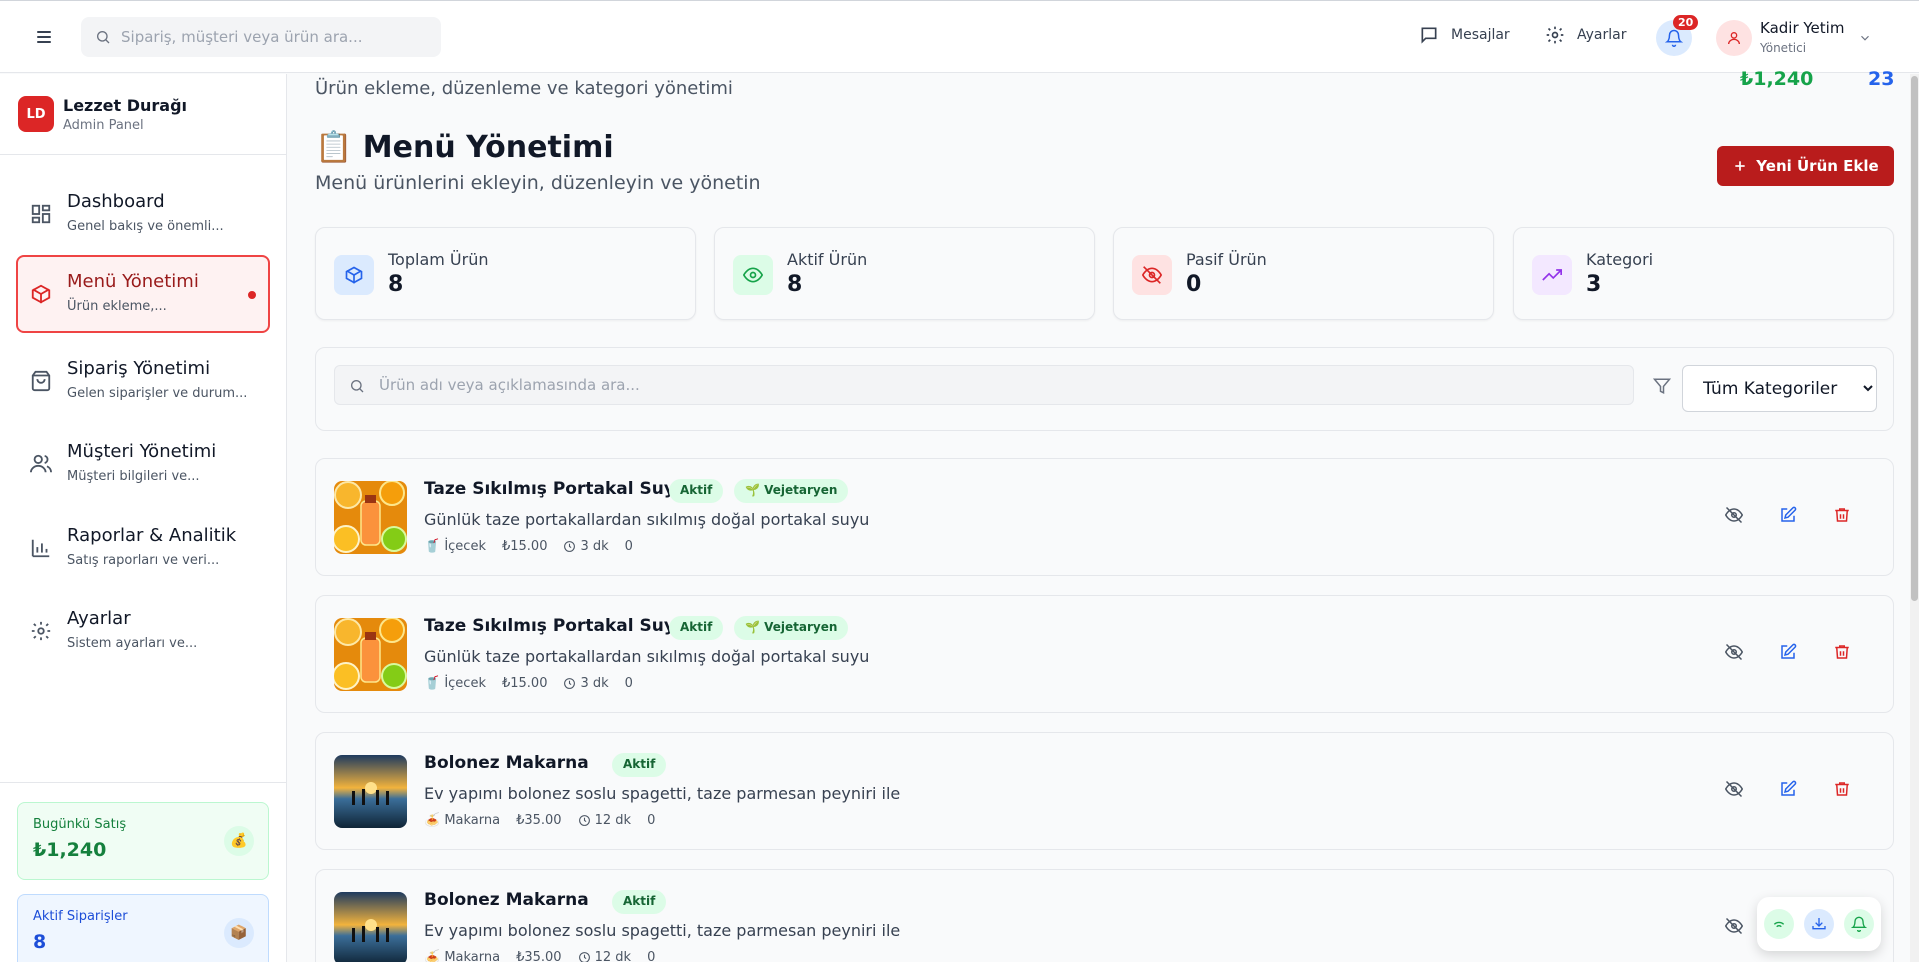 The image size is (1919, 962). I want to click on product-price: ₺35.00, so click(539, 956).